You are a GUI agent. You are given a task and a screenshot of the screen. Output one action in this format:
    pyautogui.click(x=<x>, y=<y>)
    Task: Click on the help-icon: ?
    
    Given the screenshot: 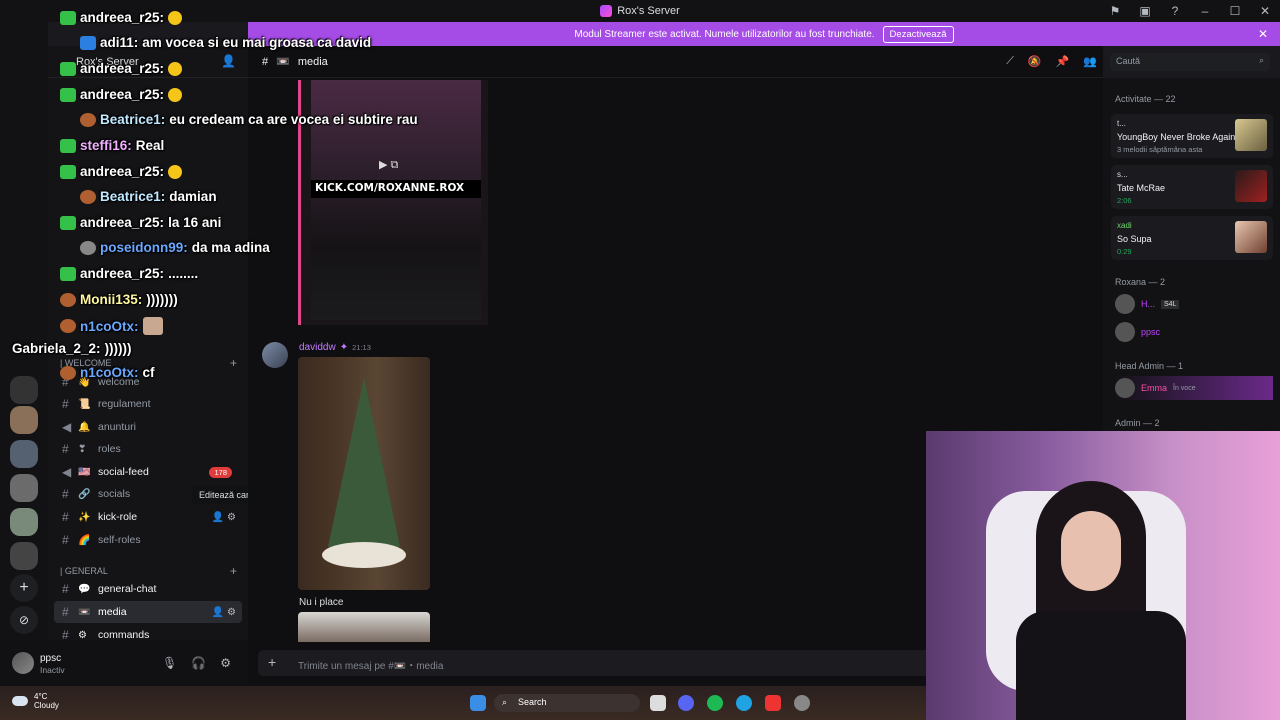 What is the action you would take?
    pyautogui.click(x=1175, y=11)
    